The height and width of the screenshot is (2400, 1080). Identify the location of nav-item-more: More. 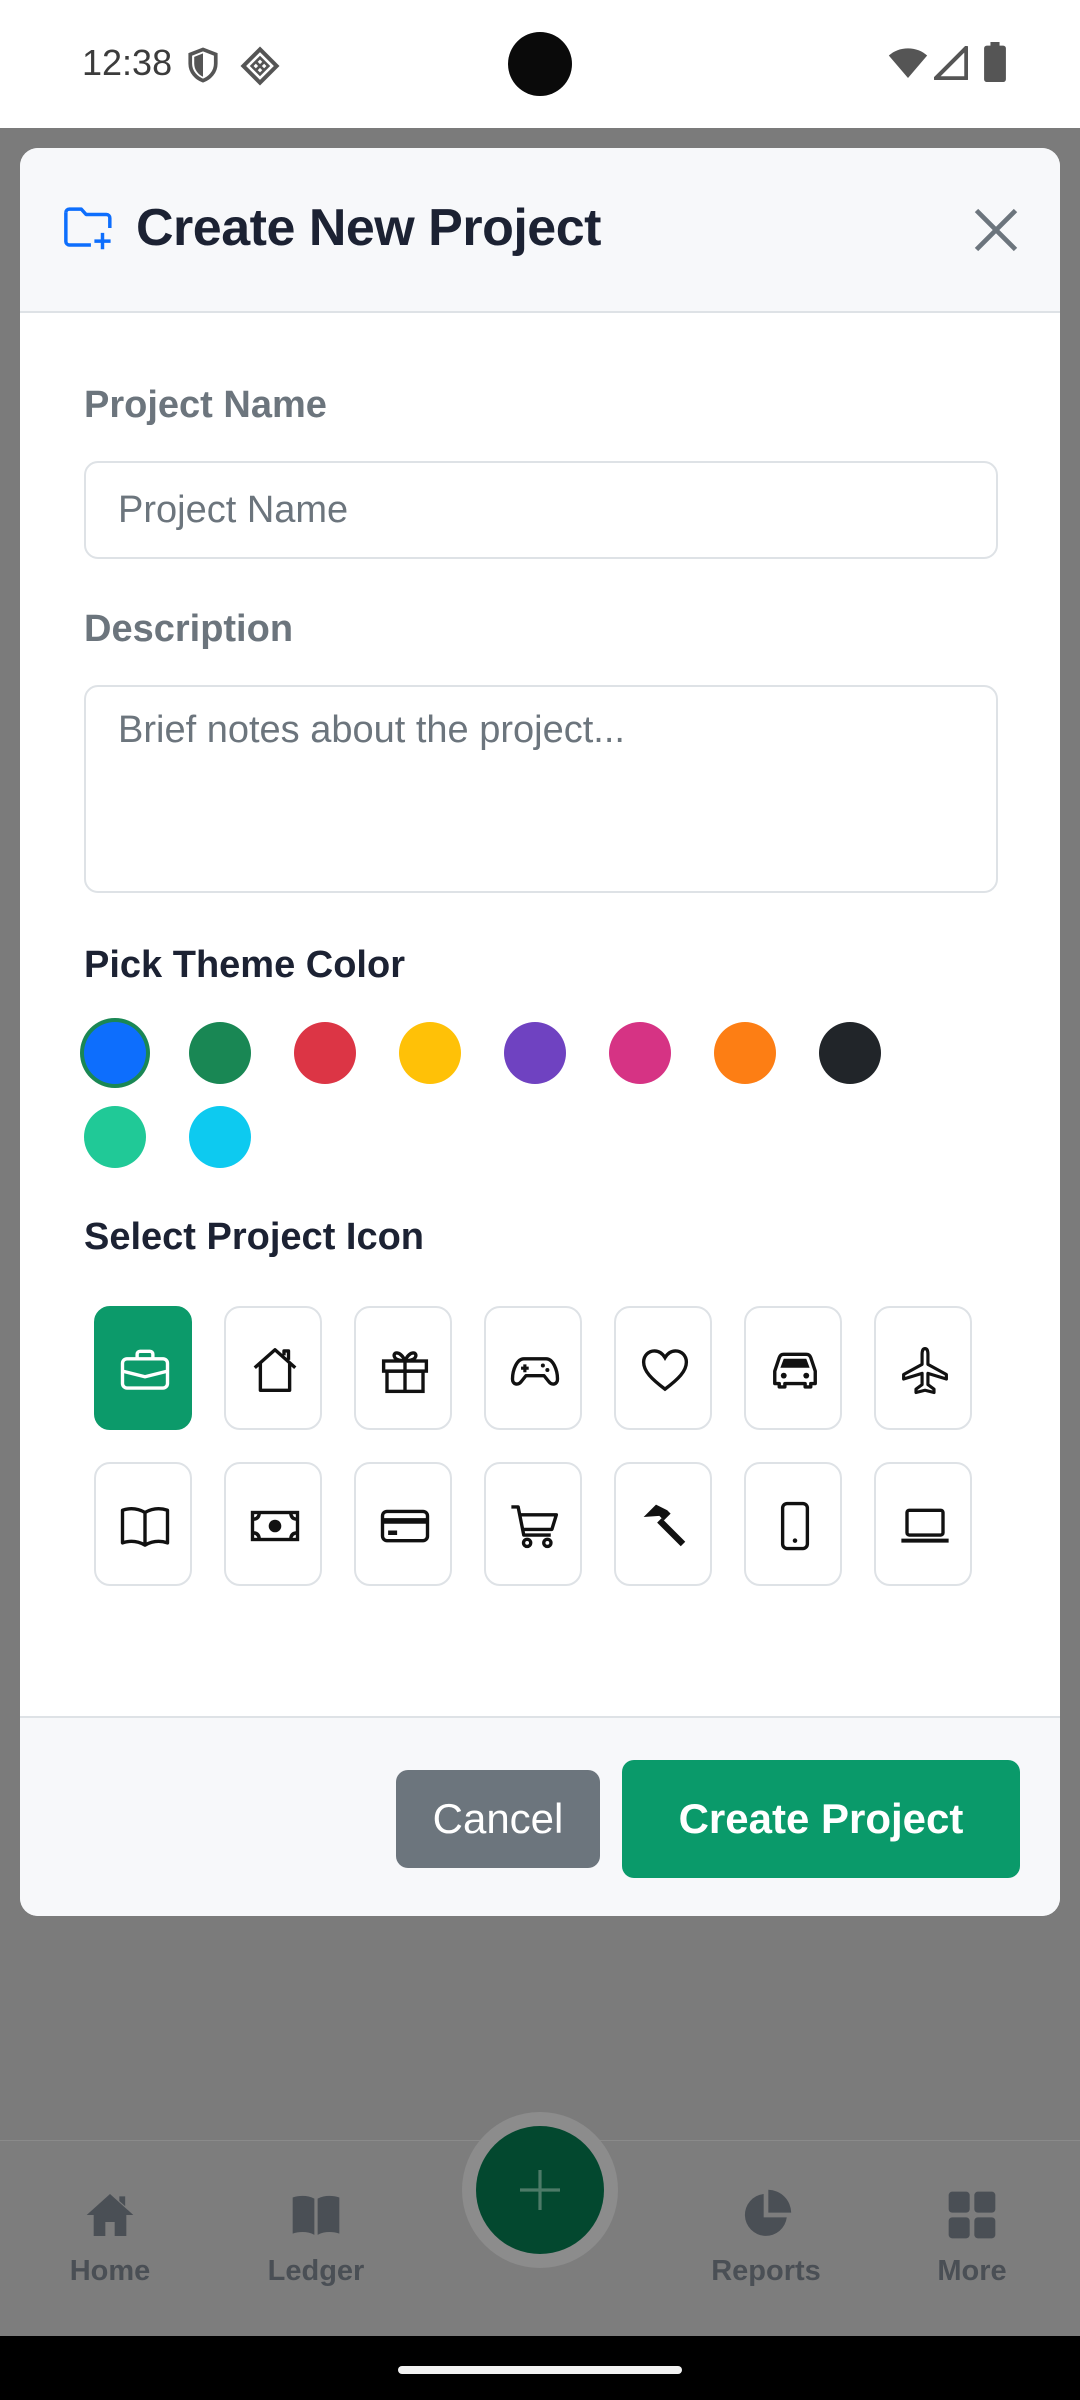
(972, 2237).